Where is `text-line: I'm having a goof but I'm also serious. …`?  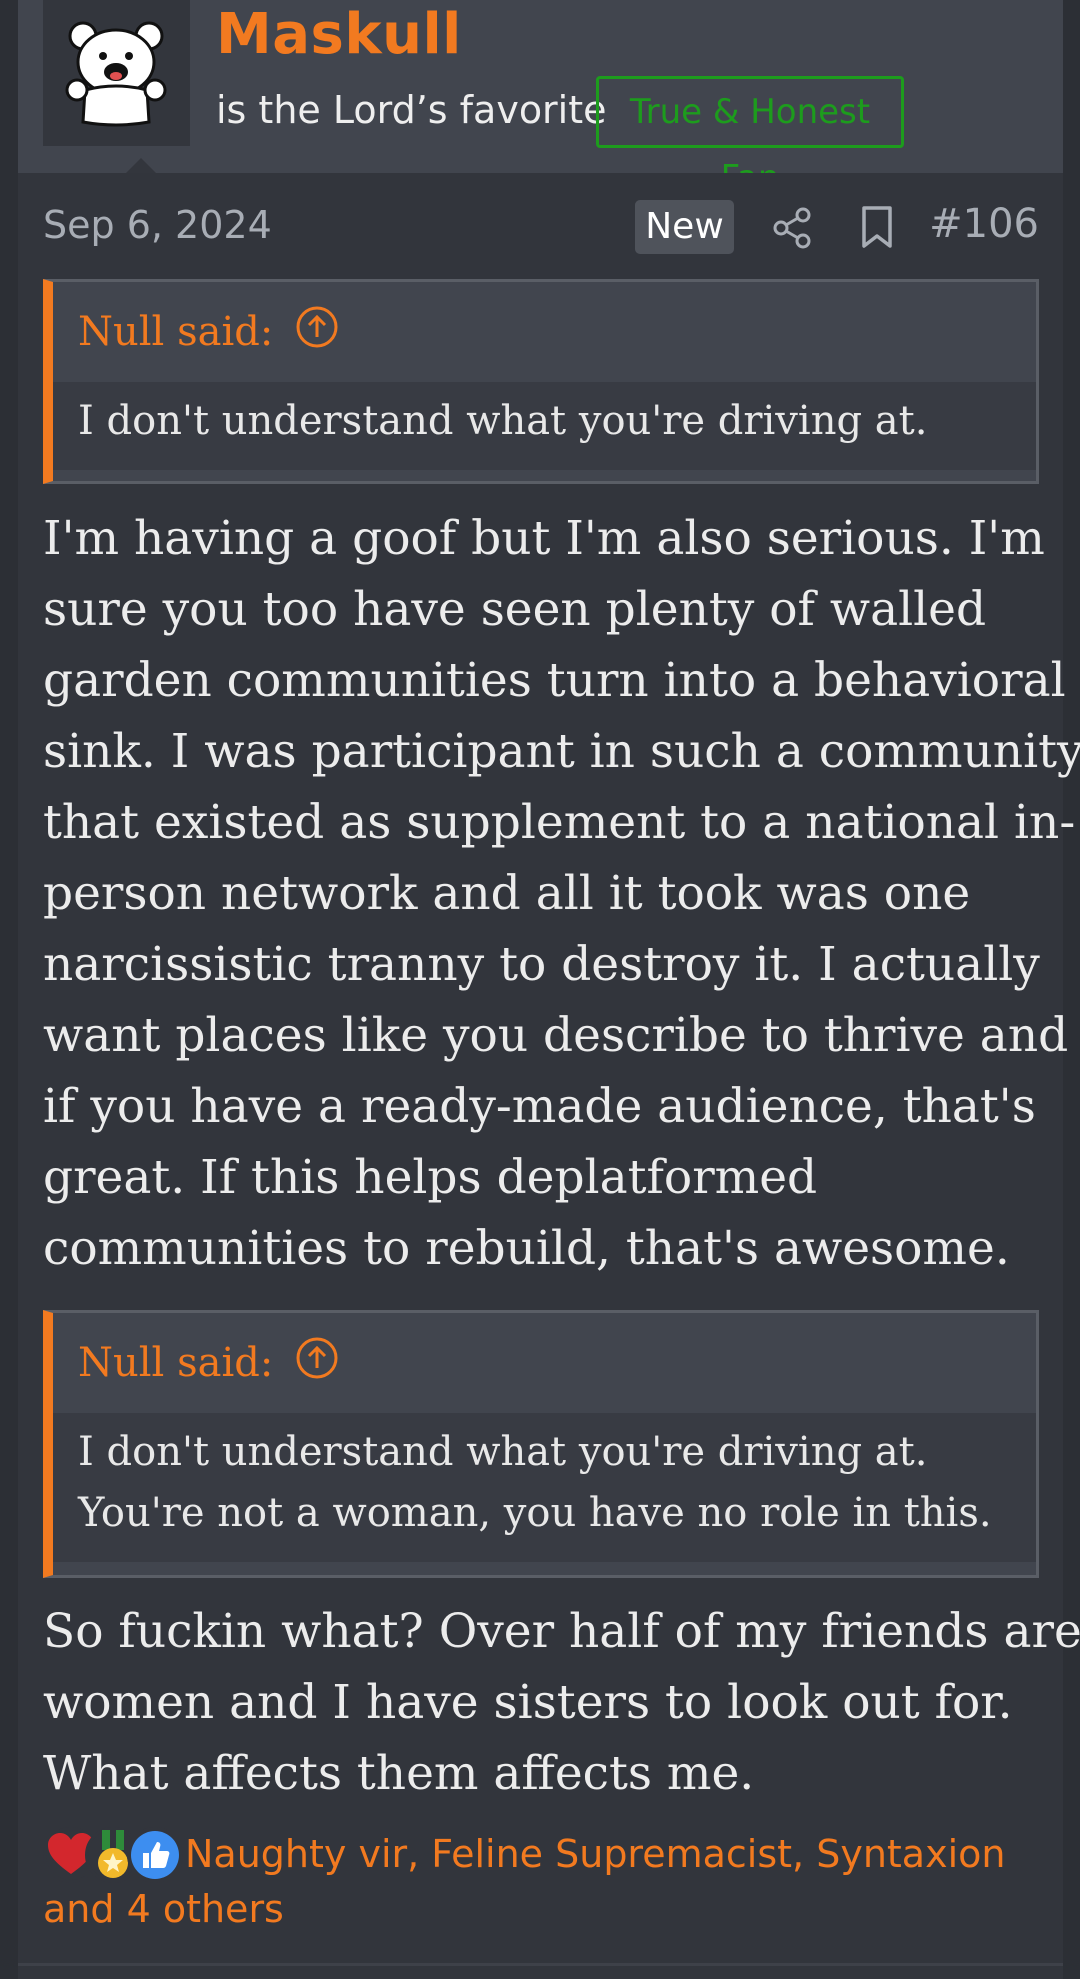 text-line: I'm having a goof but I'm also serious. … is located at coordinates (544, 538).